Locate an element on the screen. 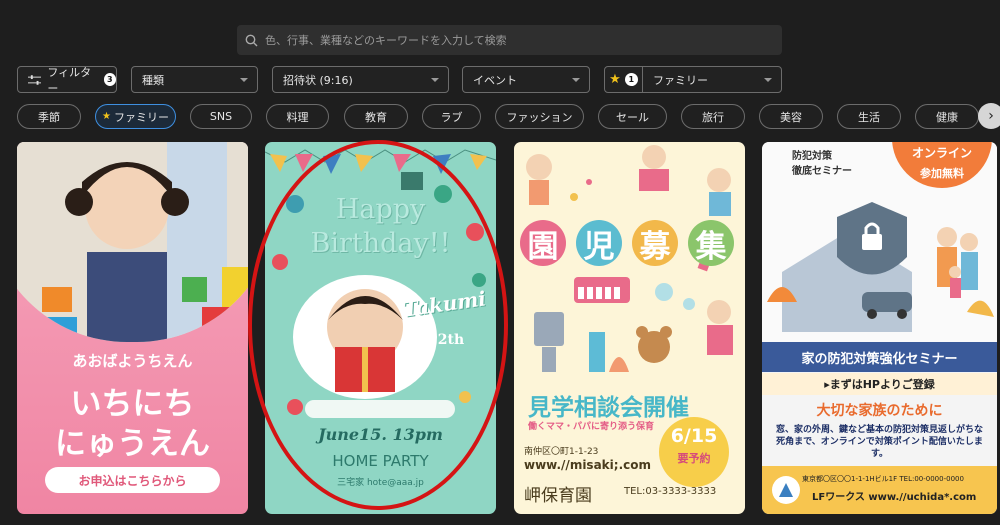 This screenshot has width=1000, height=525. tagline: 働くママ・パパに寄り添う保育 is located at coordinates (591, 427).